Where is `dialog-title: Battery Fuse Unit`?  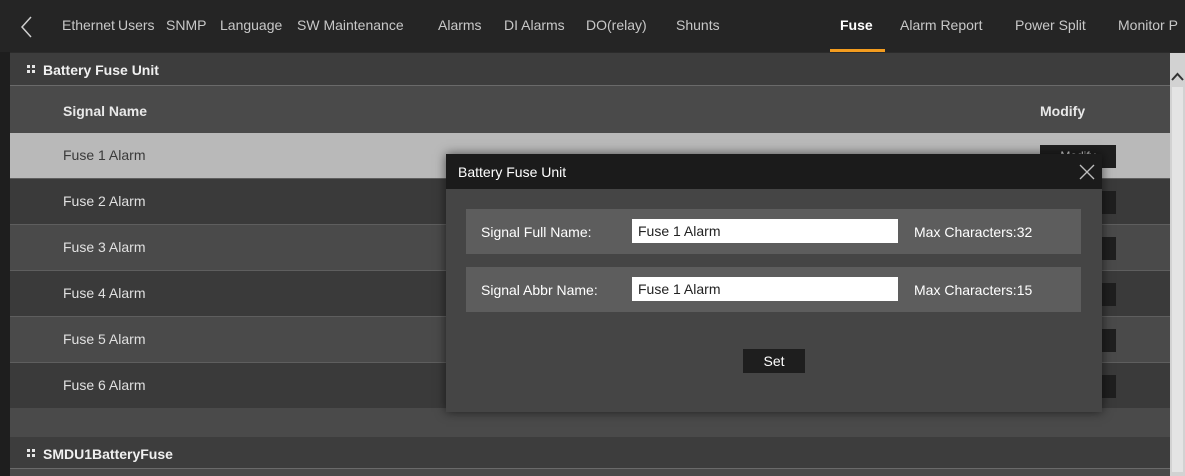 dialog-title: Battery Fuse Unit is located at coordinates (512, 172).